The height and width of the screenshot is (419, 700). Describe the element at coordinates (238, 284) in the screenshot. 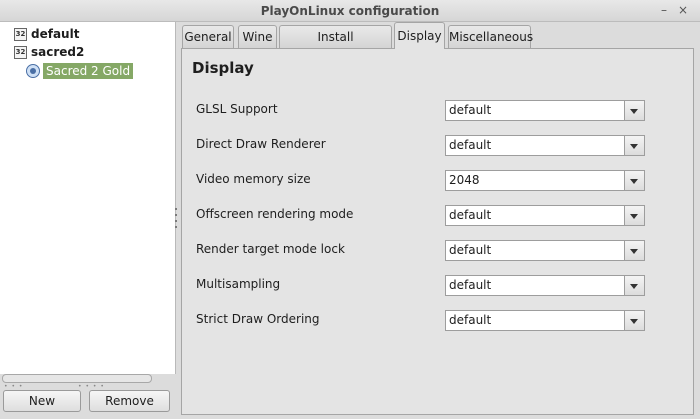

I see `multisampling-label: Multisampling` at that location.